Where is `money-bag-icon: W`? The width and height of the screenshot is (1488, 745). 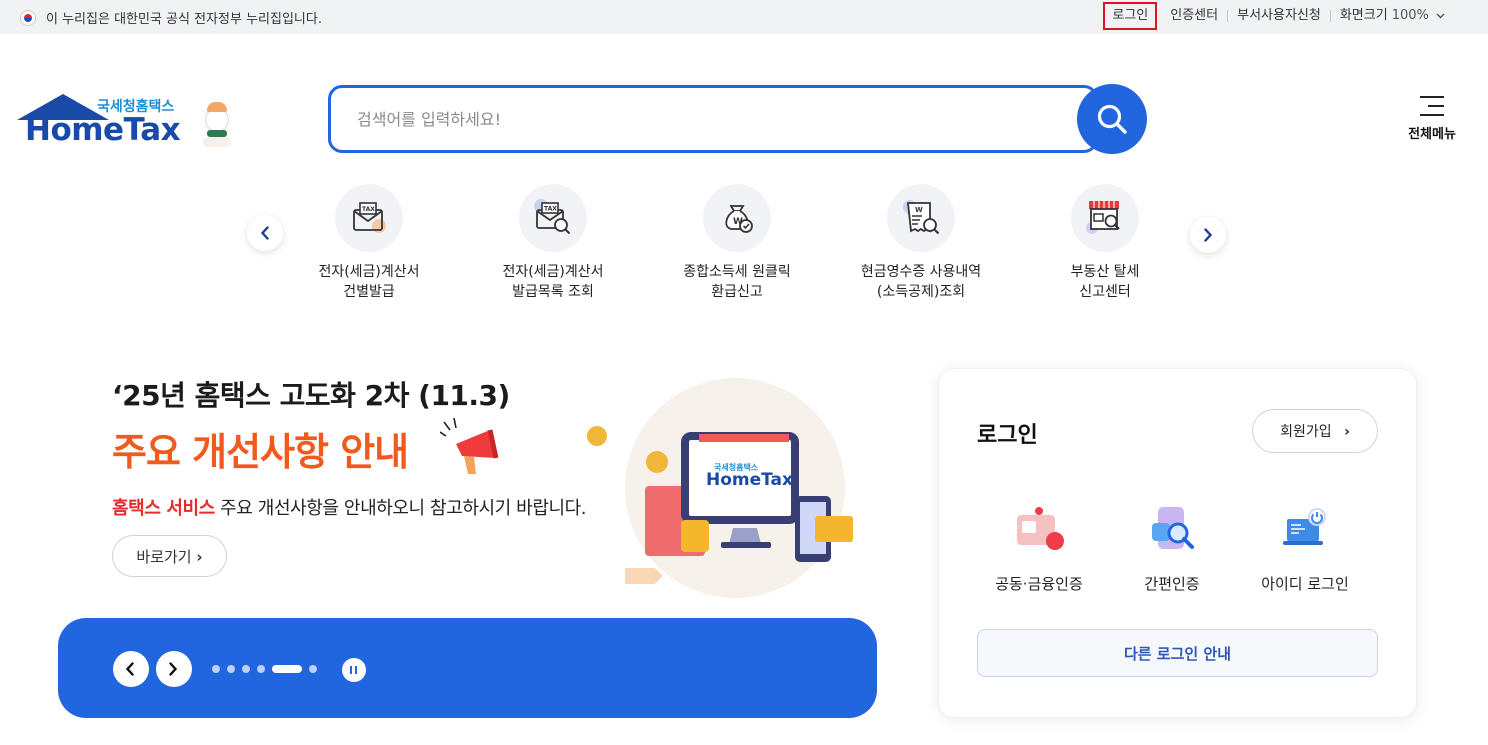 money-bag-icon: W is located at coordinates (737, 218).